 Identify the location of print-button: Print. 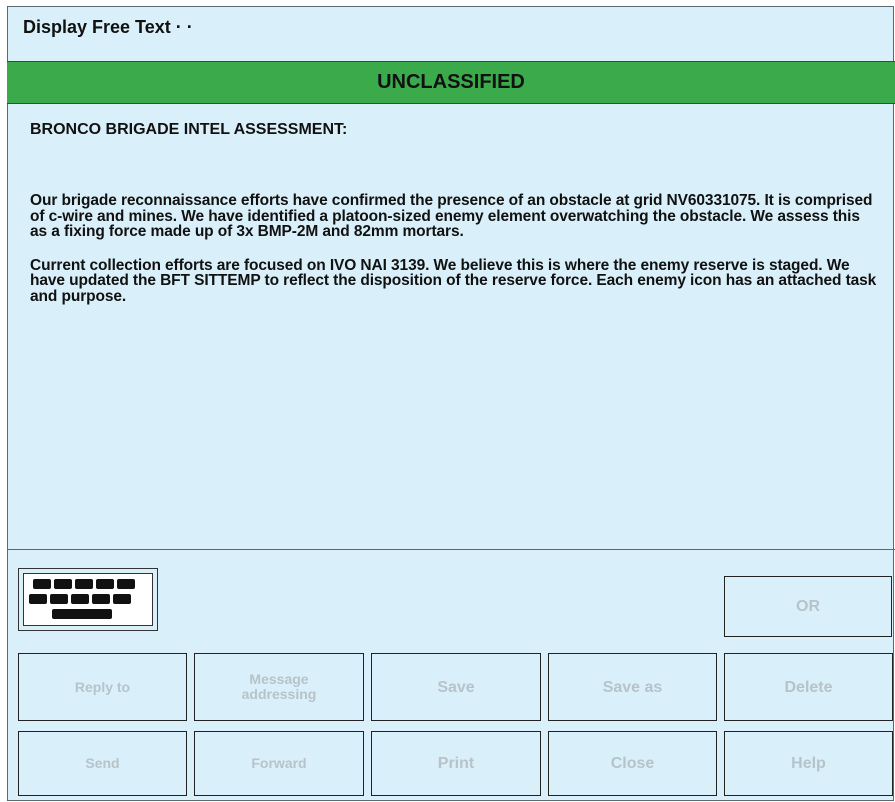
(456, 763).